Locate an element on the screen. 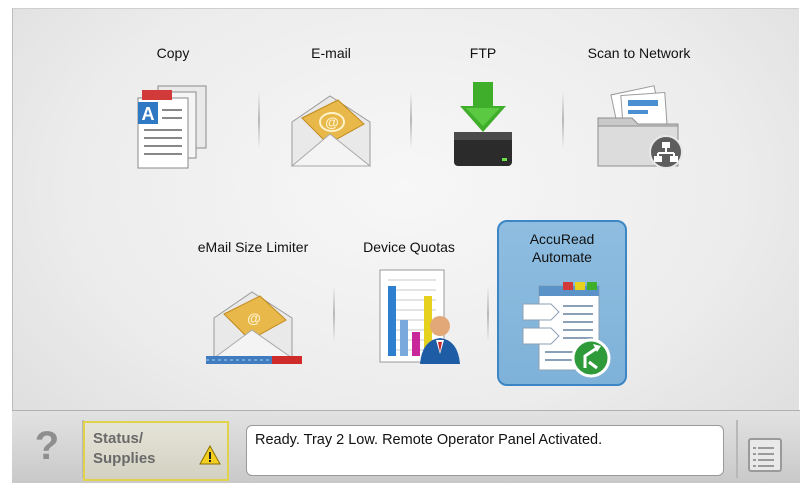 The image size is (800, 483). tile-scan-to-network: Scan to Network is located at coordinates (639, 90).